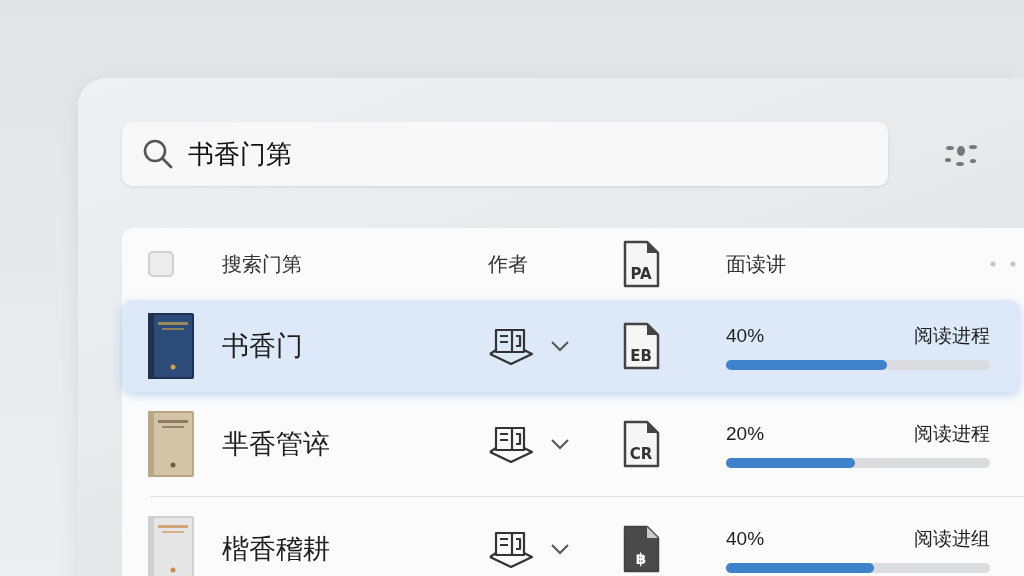 The width and height of the screenshot is (1024, 576). I want to click on column-header: 面读讲, so click(756, 264).